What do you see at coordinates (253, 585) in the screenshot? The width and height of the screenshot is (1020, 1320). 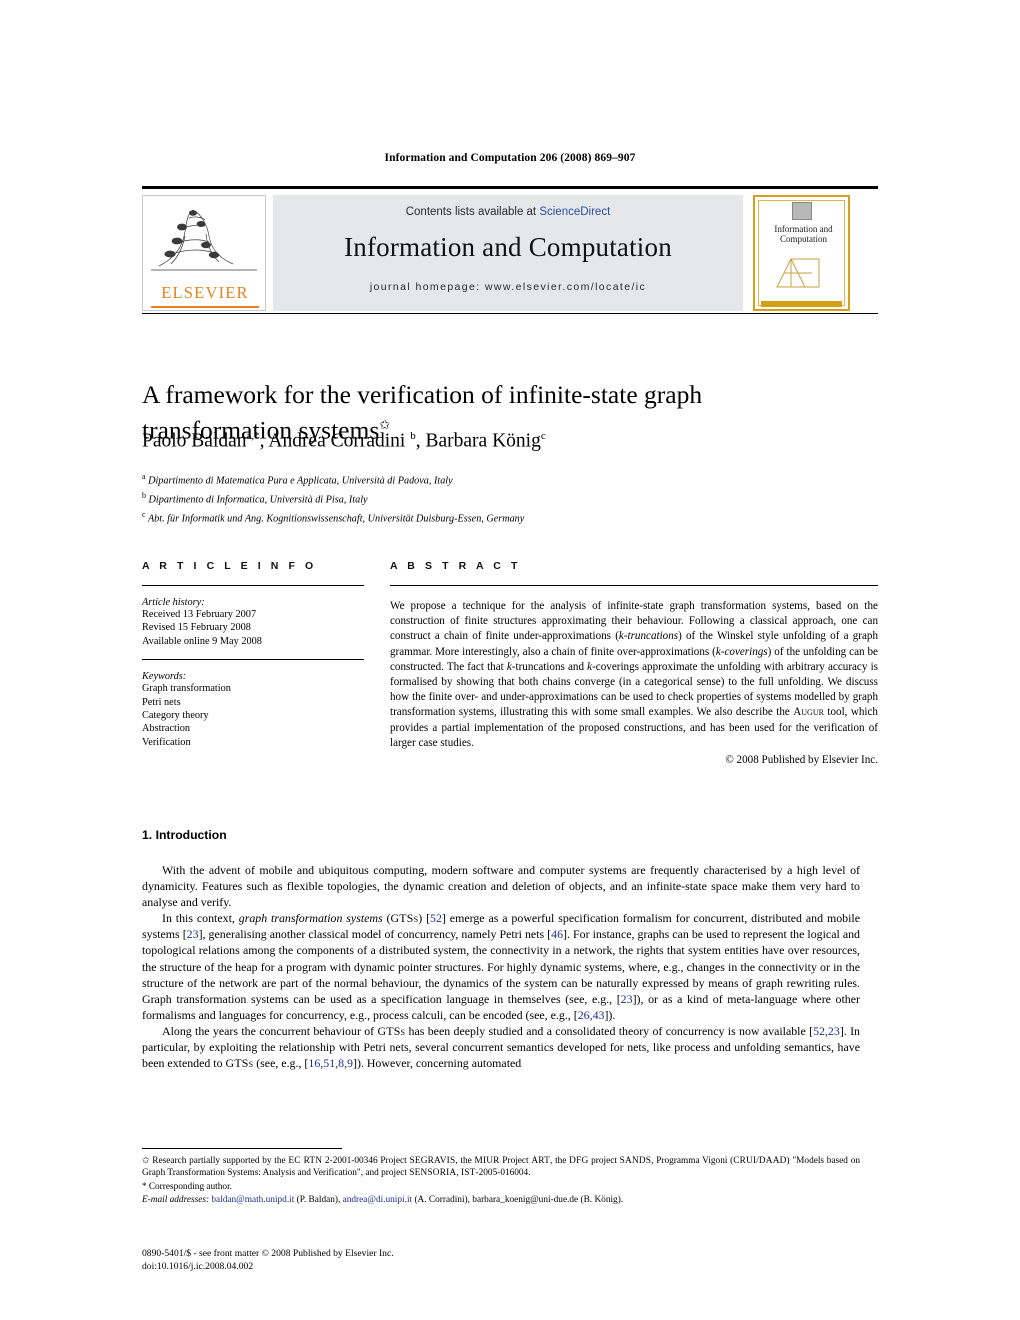 I see `info-rule-top` at bounding box center [253, 585].